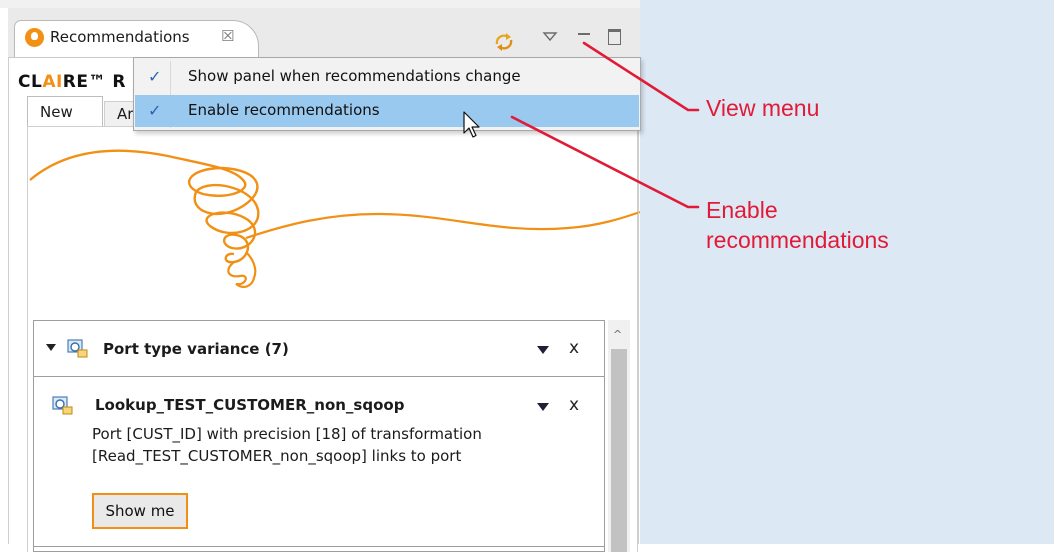 This screenshot has height=552, width=1054. Describe the element at coordinates (605, 125) in the screenshot. I see `annotation-lines` at that location.